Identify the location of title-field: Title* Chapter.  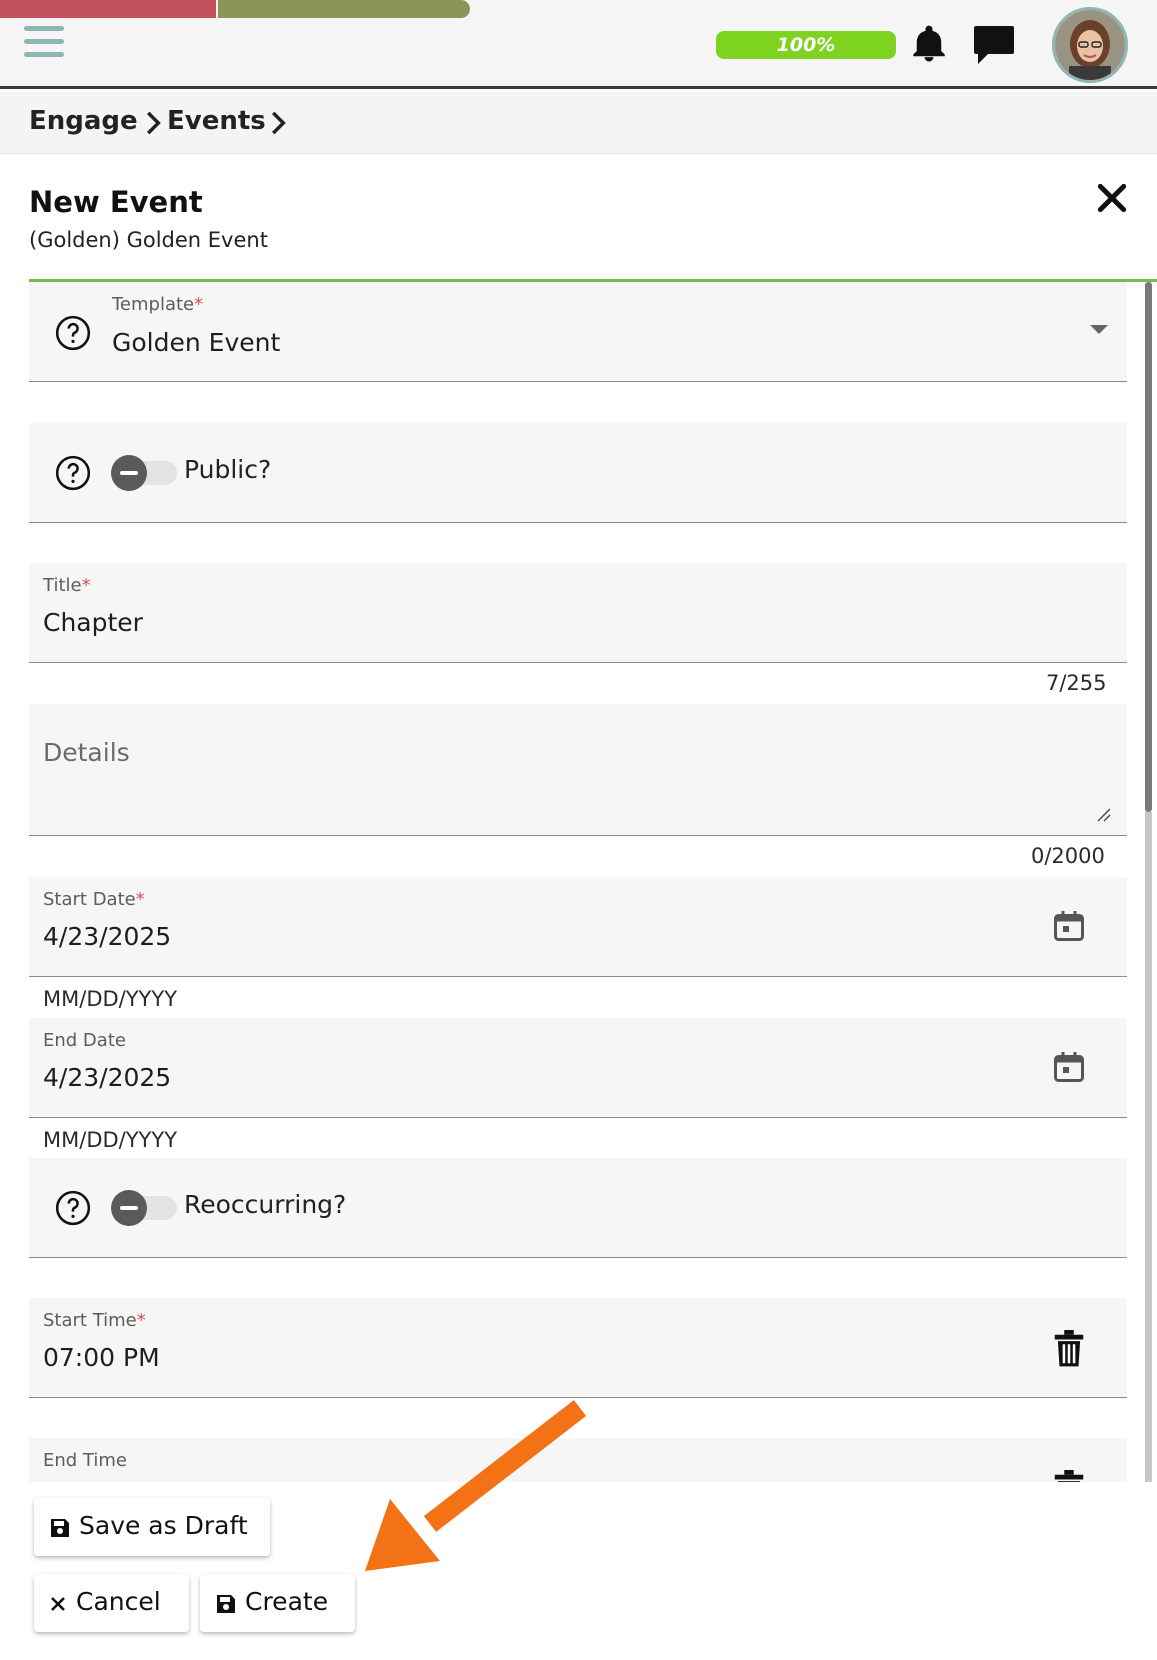
(578, 613).